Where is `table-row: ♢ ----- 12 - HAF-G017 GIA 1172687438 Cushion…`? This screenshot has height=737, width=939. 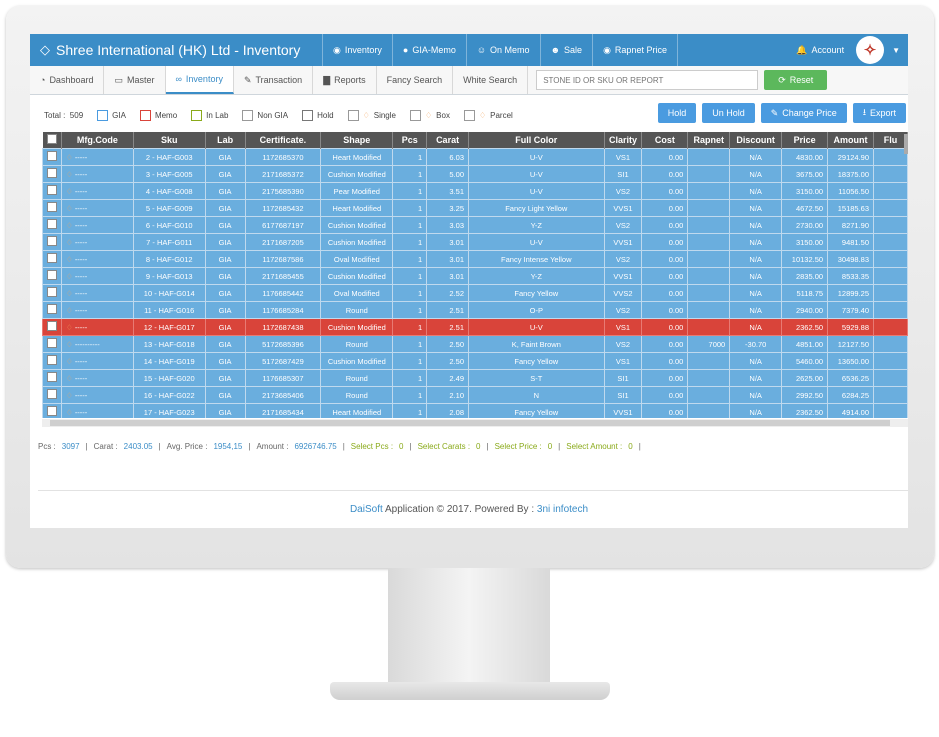 table-row: ♢ ----- 12 - HAF-G017 GIA 1172687438 Cushion… is located at coordinates (475, 327).